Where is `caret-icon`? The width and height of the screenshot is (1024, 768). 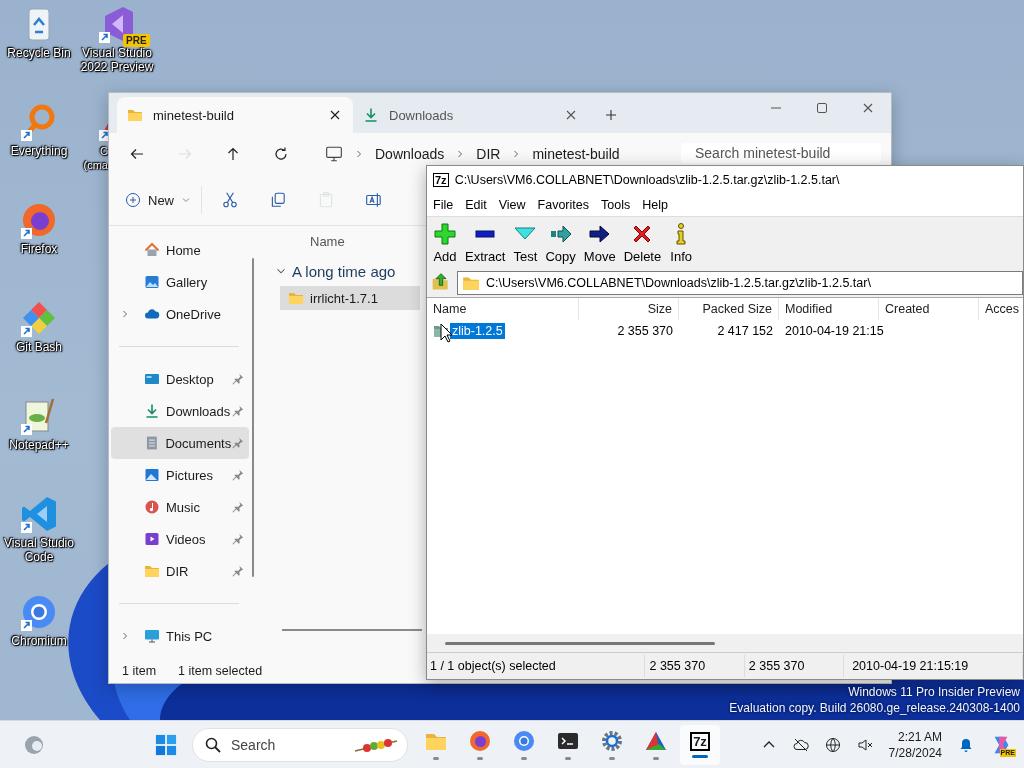
caret-icon is located at coordinates (186, 200).